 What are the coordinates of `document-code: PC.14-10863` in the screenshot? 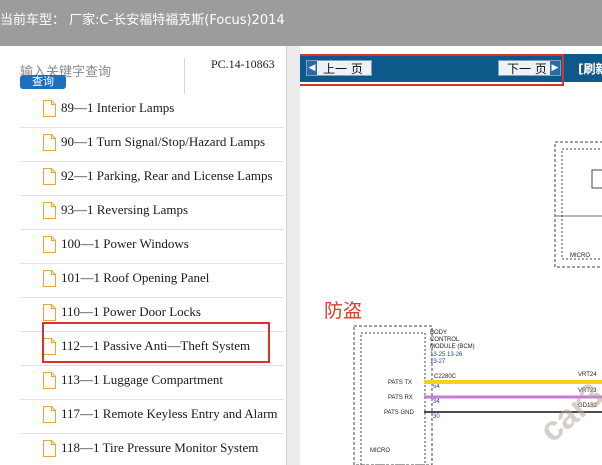 It's located at (243, 64).